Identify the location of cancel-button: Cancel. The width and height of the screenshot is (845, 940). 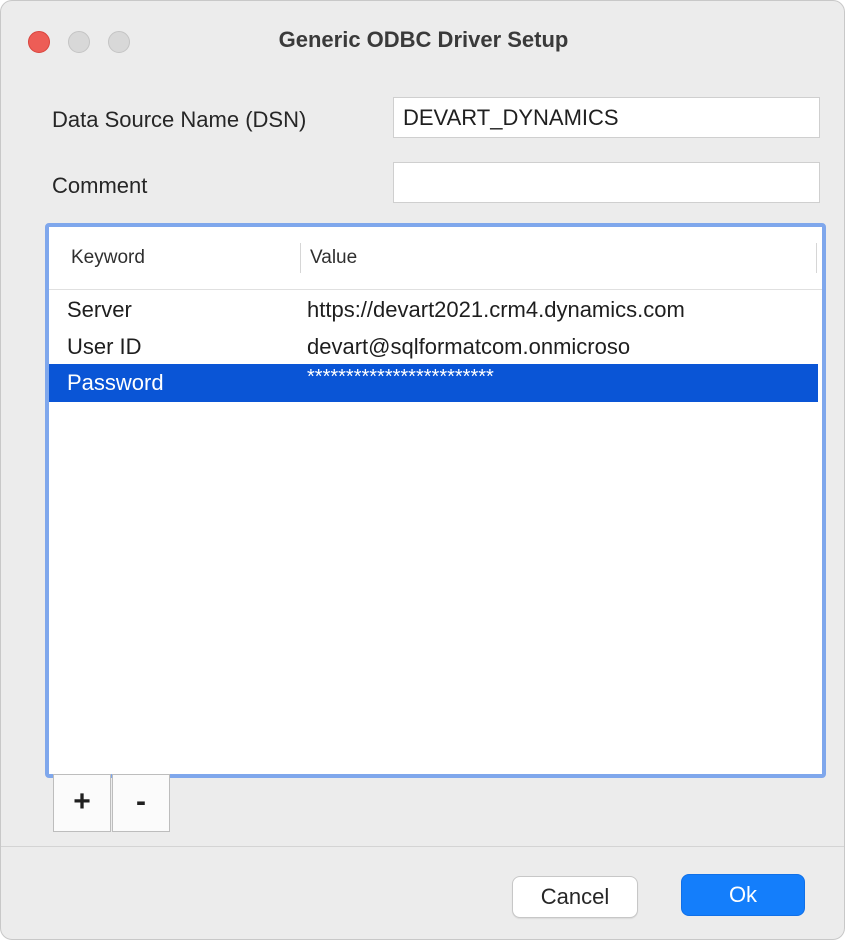
(575, 897).